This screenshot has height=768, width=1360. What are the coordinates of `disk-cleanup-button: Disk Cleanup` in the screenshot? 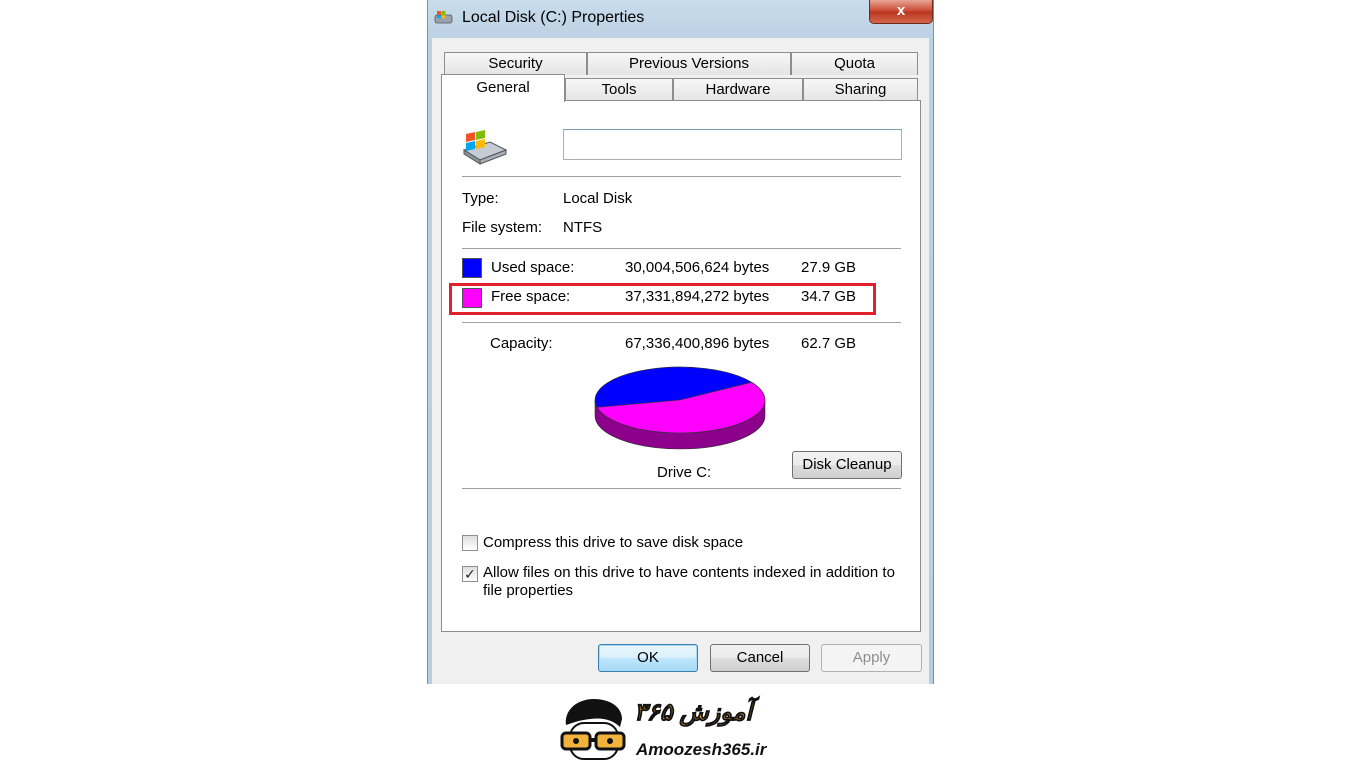 It's located at (847, 465).